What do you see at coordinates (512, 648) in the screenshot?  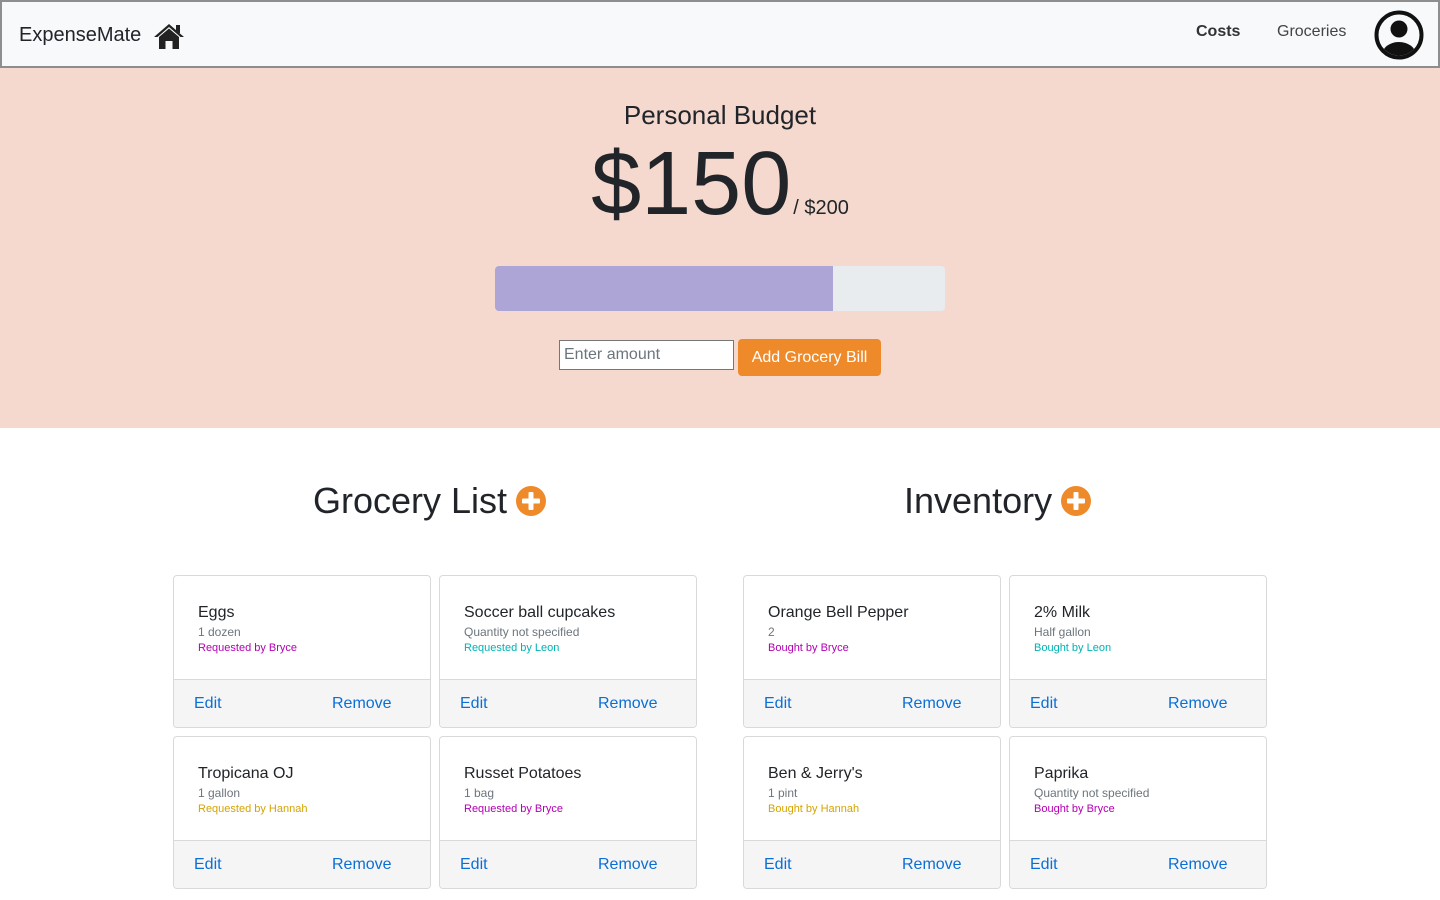 I see `item-requester: Requested by Leon` at bounding box center [512, 648].